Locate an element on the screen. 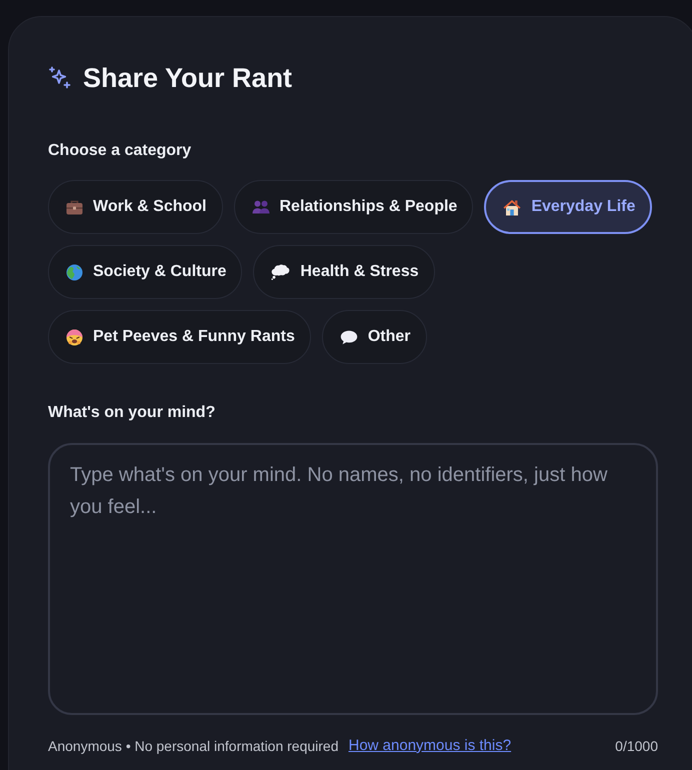 This screenshot has width=692, height=770. anonymity-link: How anonymous is this? is located at coordinates (430, 746).